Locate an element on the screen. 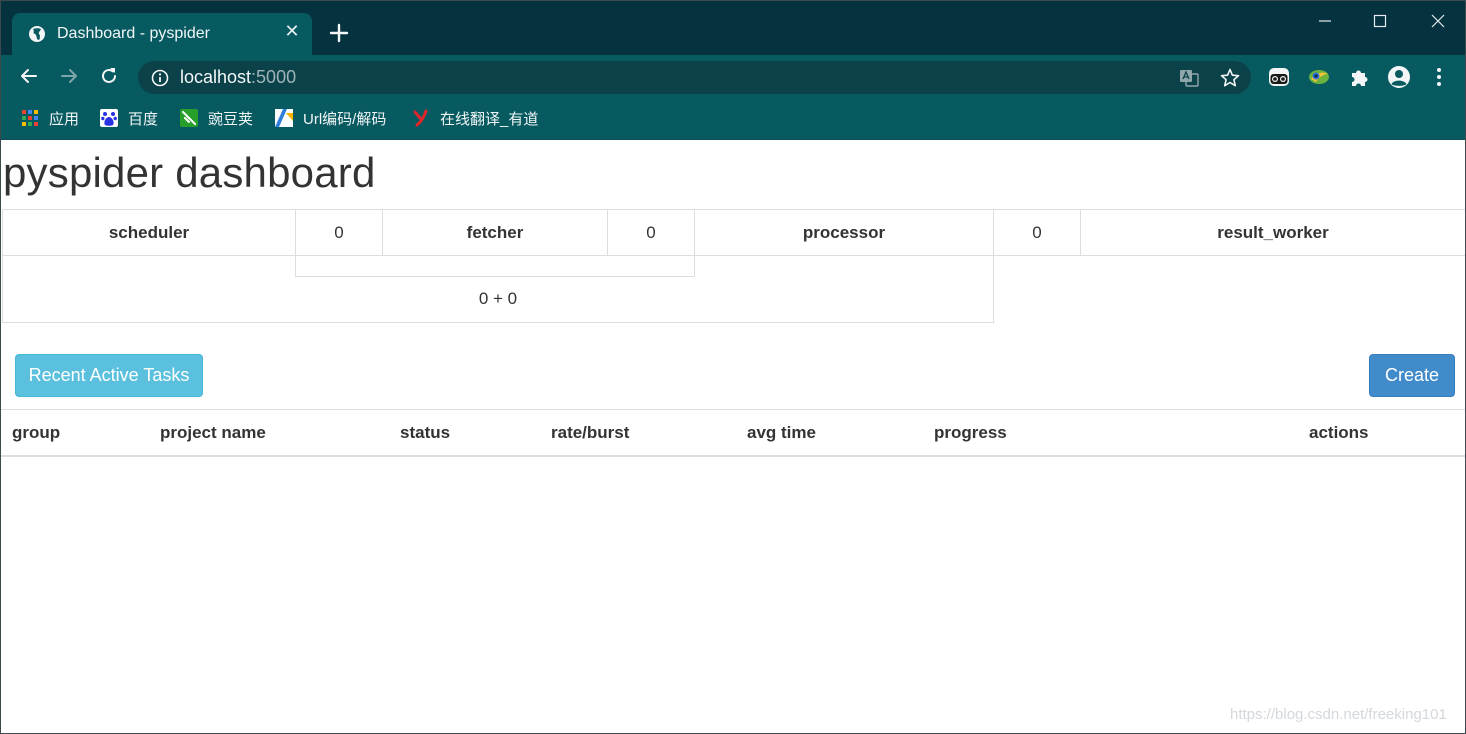  divider is located at coordinates (1272, 255).